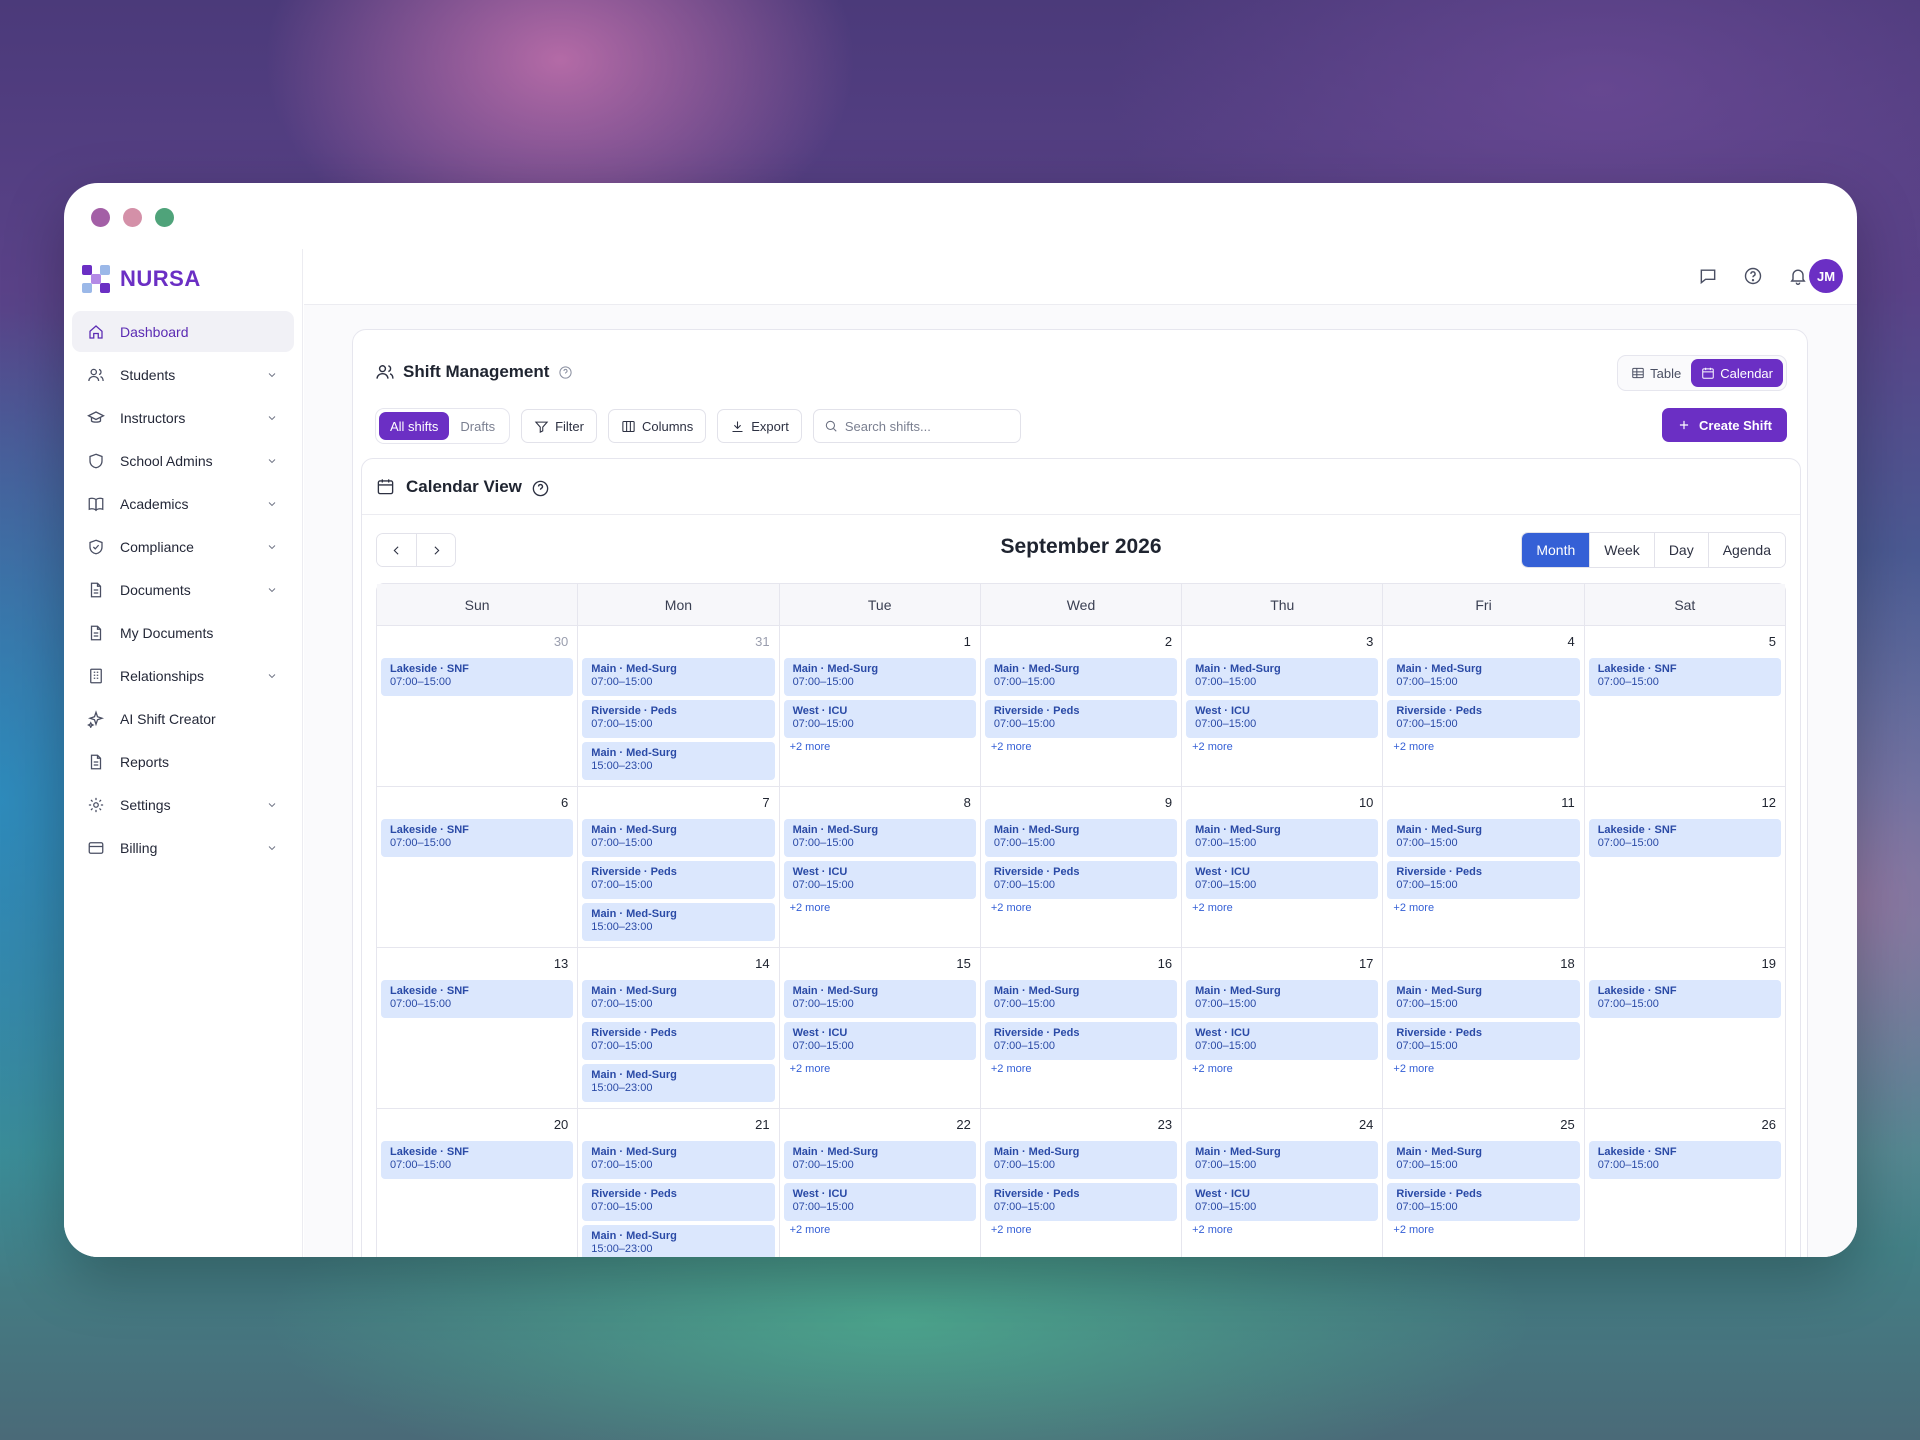 The height and width of the screenshot is (1440, 1920). Describe the element at coordinates (1684, 1028) in the screenshot. I see `calendar-day-cell: 19 Lakeside · SNF 07:00–15:00` at that location.